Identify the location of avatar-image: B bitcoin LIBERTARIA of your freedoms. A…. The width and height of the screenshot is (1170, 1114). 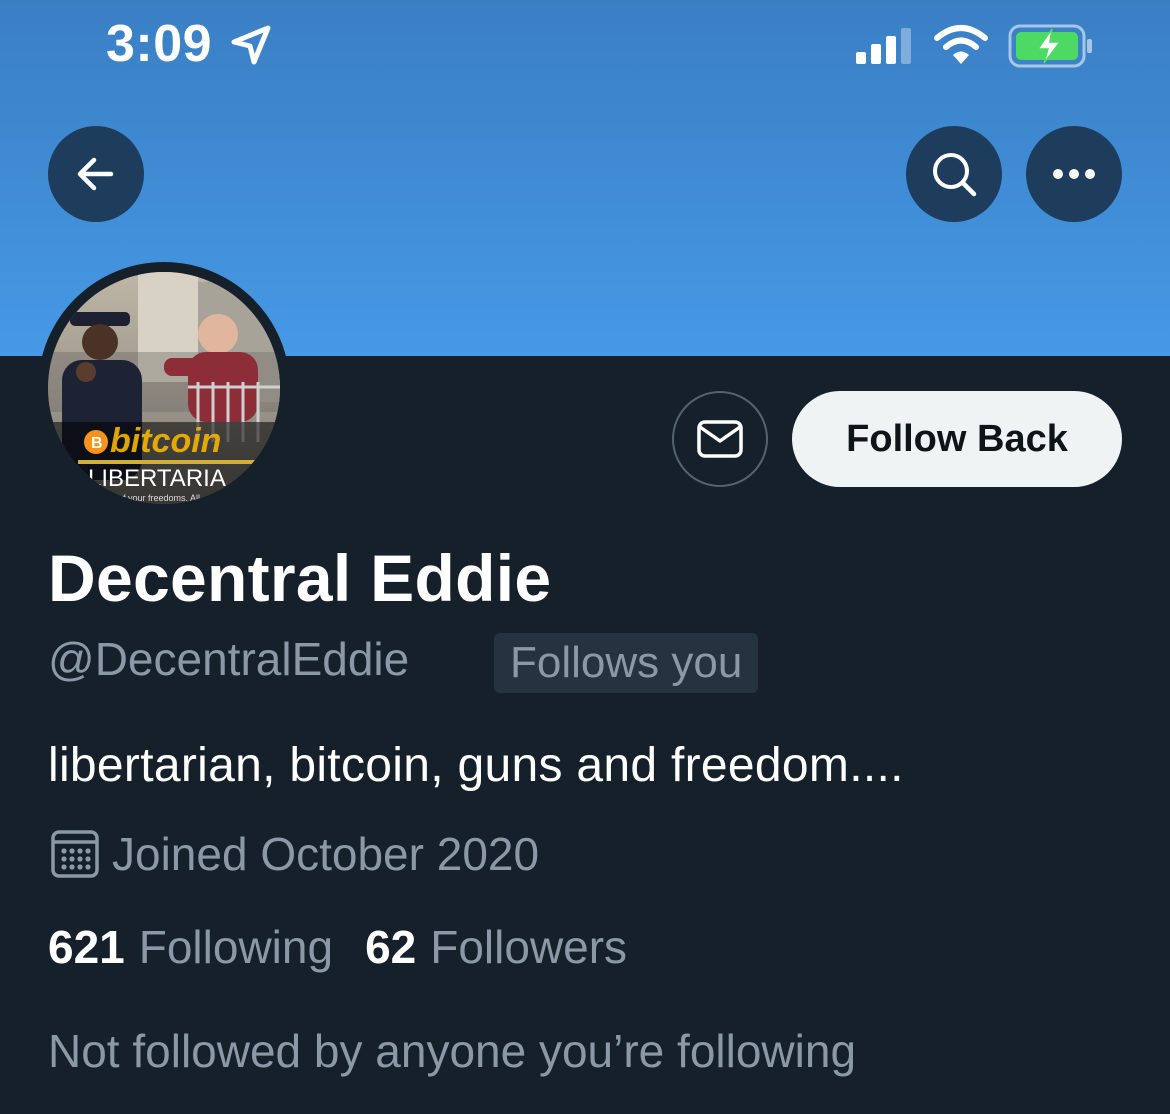
(164, 388).